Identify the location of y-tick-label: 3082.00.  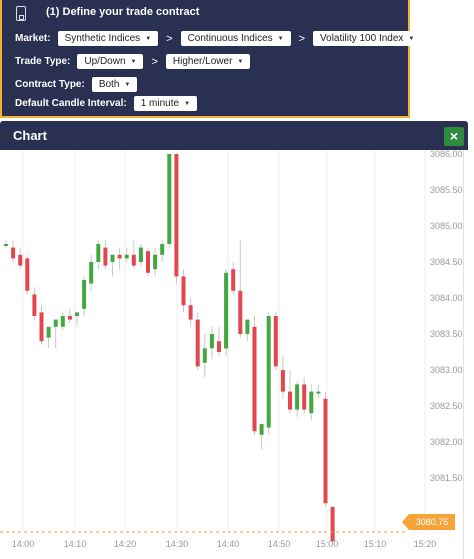
(446, 442).